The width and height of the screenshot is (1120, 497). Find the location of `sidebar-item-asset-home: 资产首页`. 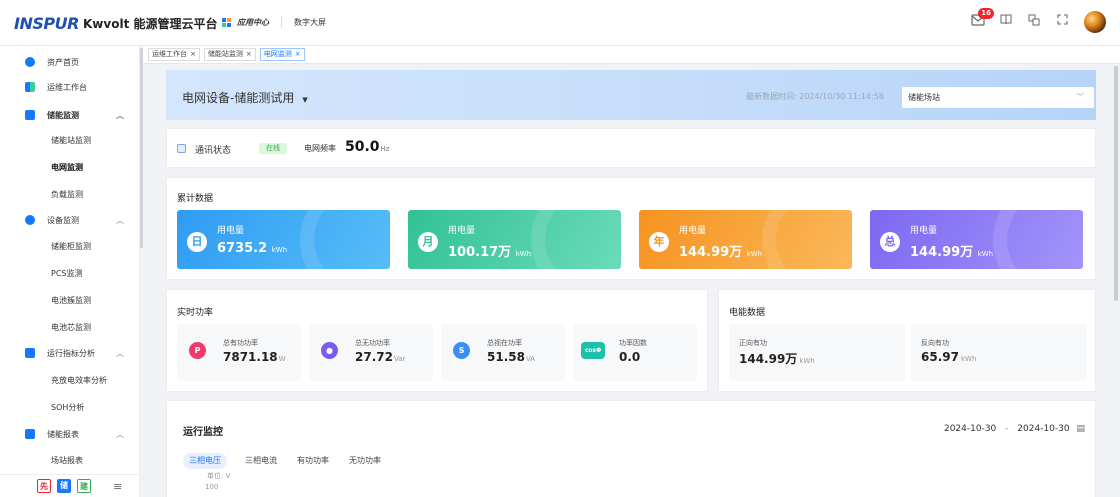

sidebar-item-asset-home: 资产首页 is located at coordinates (70, 62).